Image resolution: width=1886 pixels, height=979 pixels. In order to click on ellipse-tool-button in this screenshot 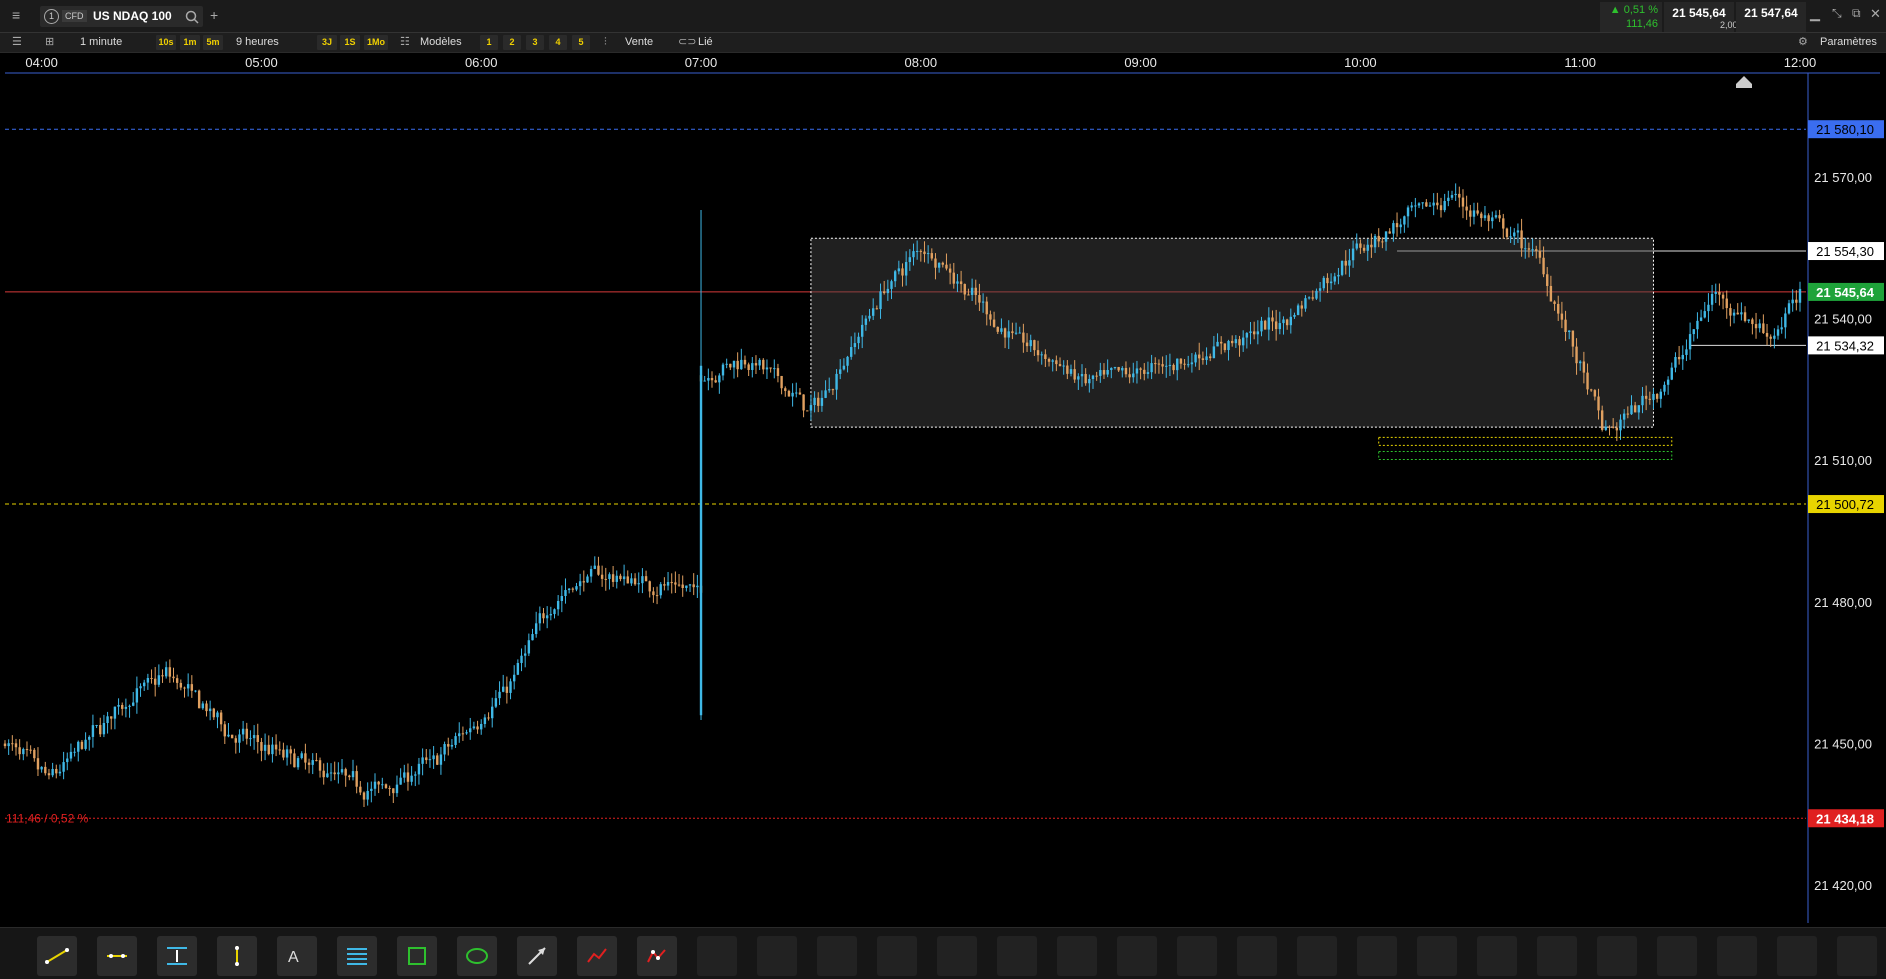, I will do `click(477, 956)`.